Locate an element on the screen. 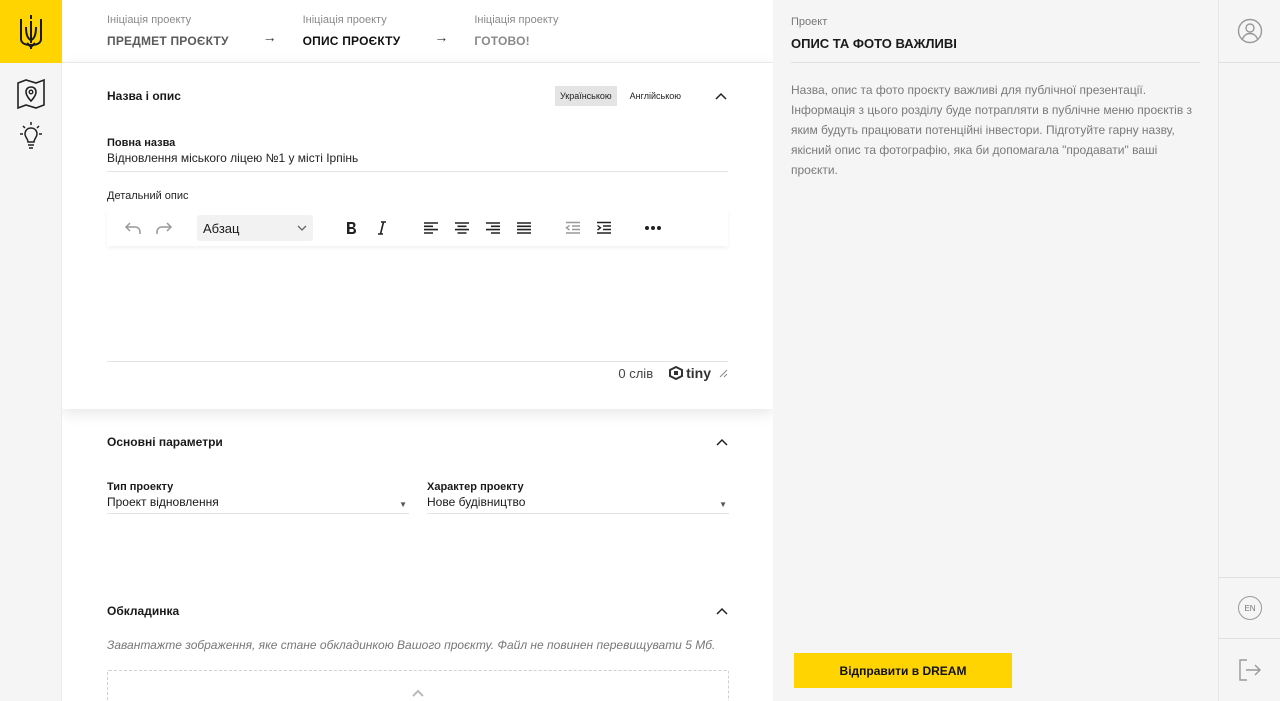 The image size is (1280, 701). tiny-icon is located at coordinates (676, 373).